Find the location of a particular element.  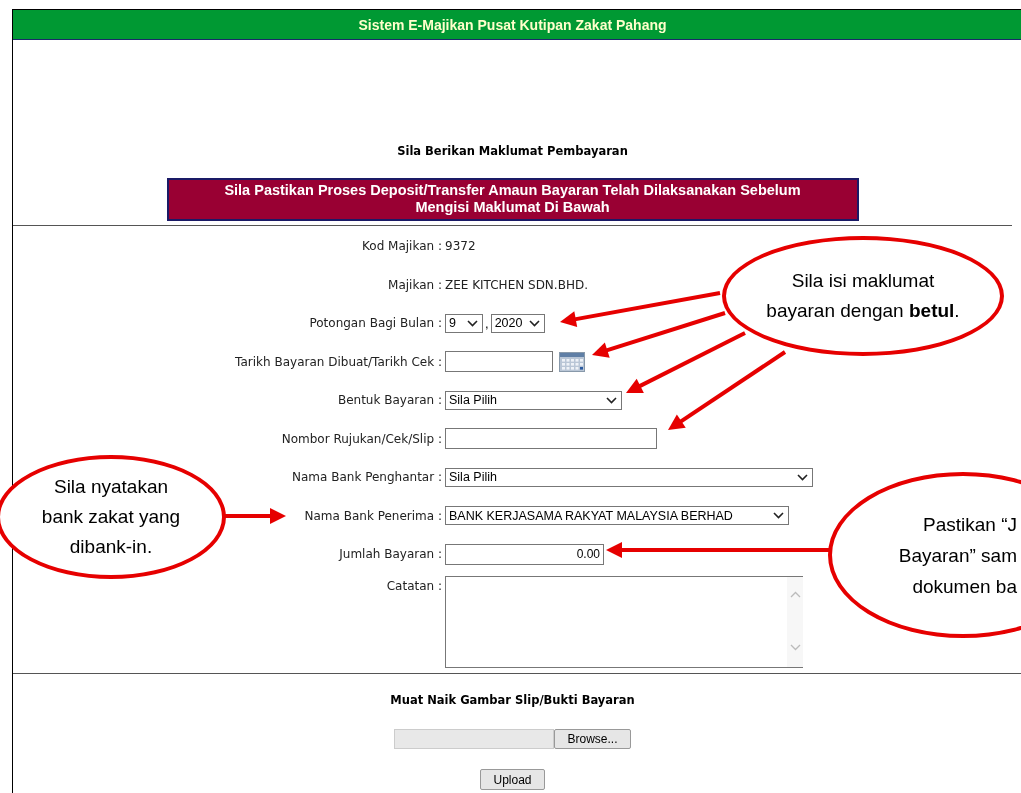

field-value: ZEE KITCHEN SDN.BHD. is located at coordinates (516, 284).